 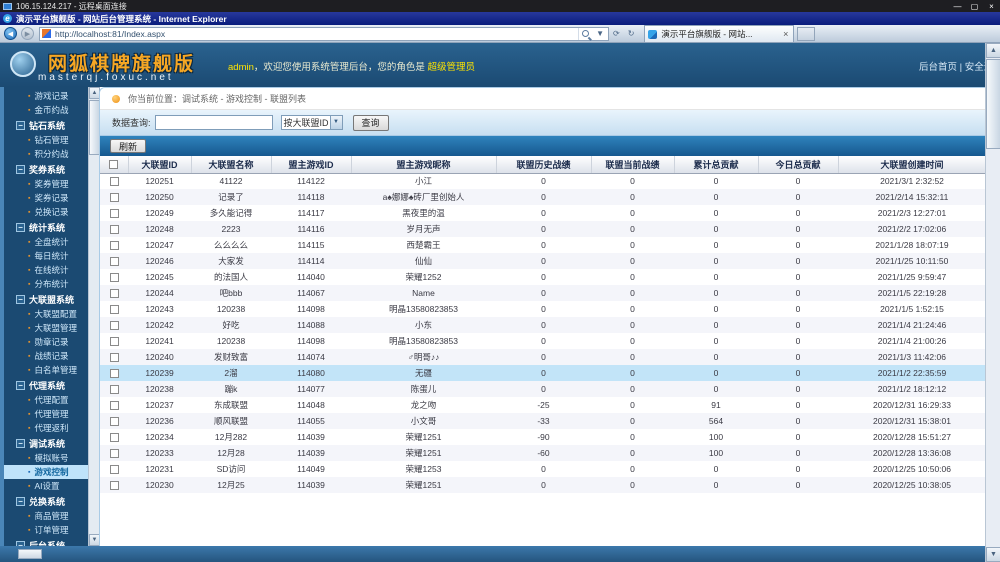 I want to click on sidebar-label: 白名单管理, so click(x=55, y=370).